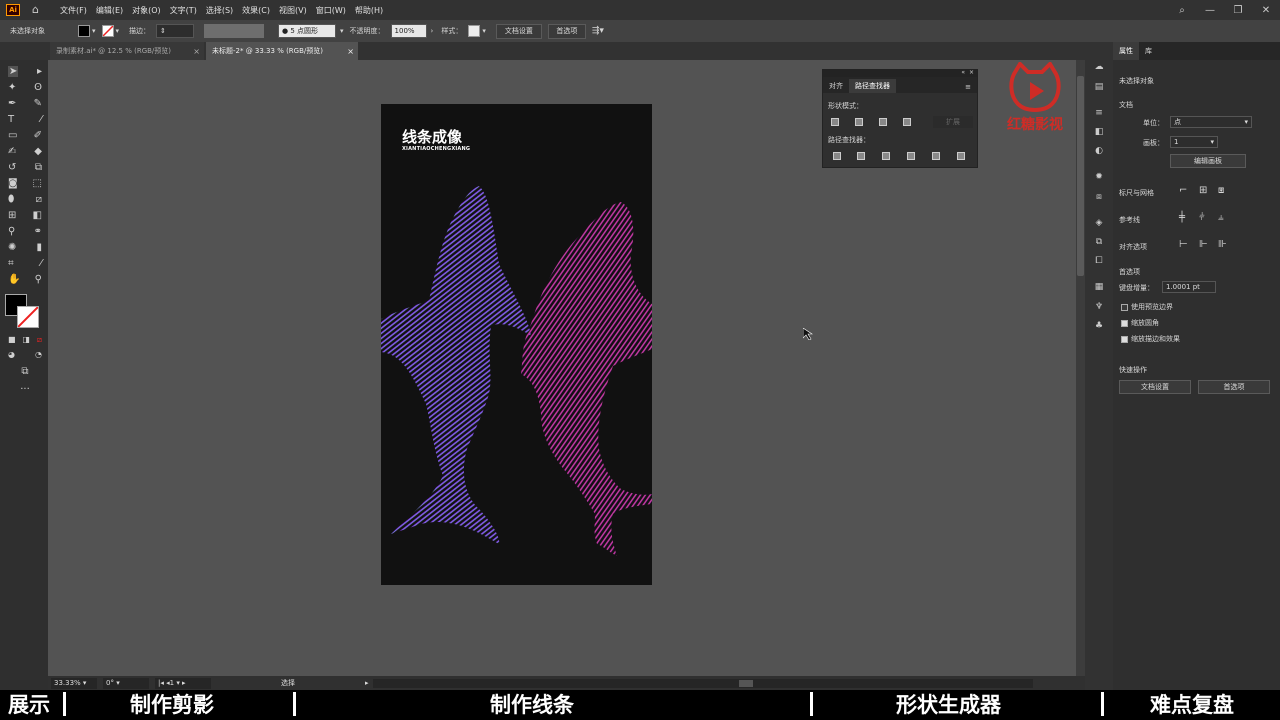 The height and width of the screenshot is (720, 1280). Describe the element at coordinates (907, 122) in the screenshot. I see `exclude-icon` at that location.